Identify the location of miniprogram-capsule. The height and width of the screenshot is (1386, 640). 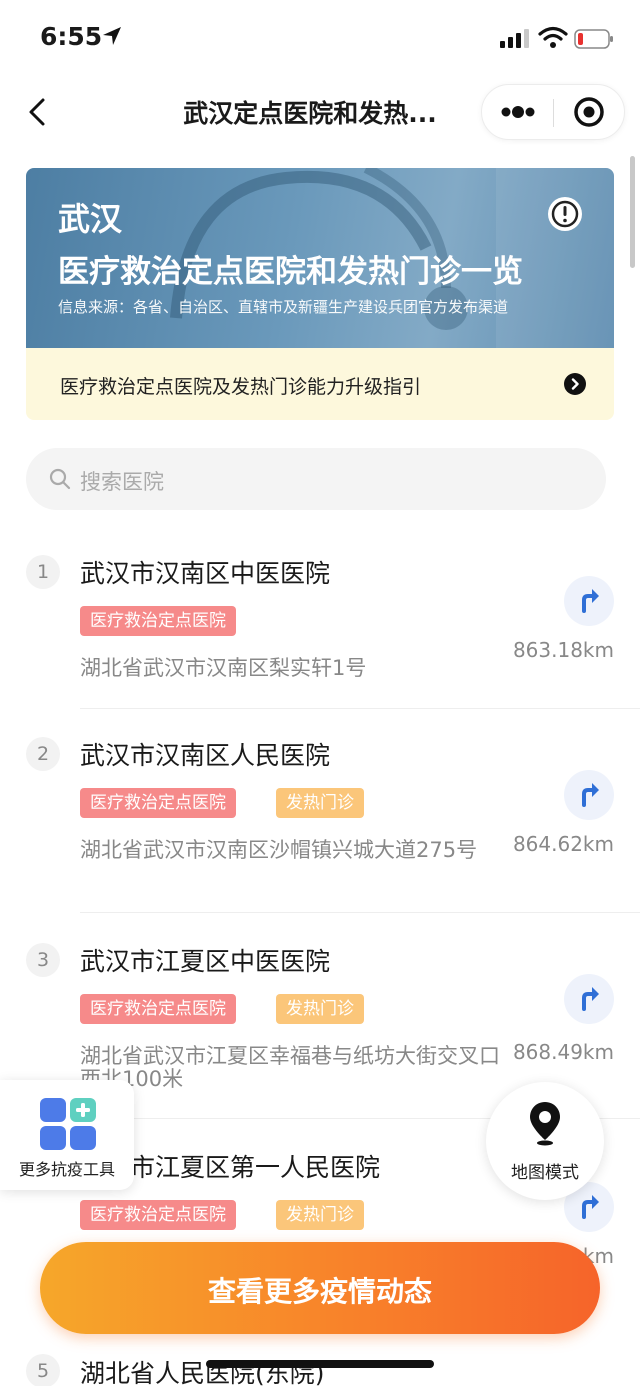
(553, 112).